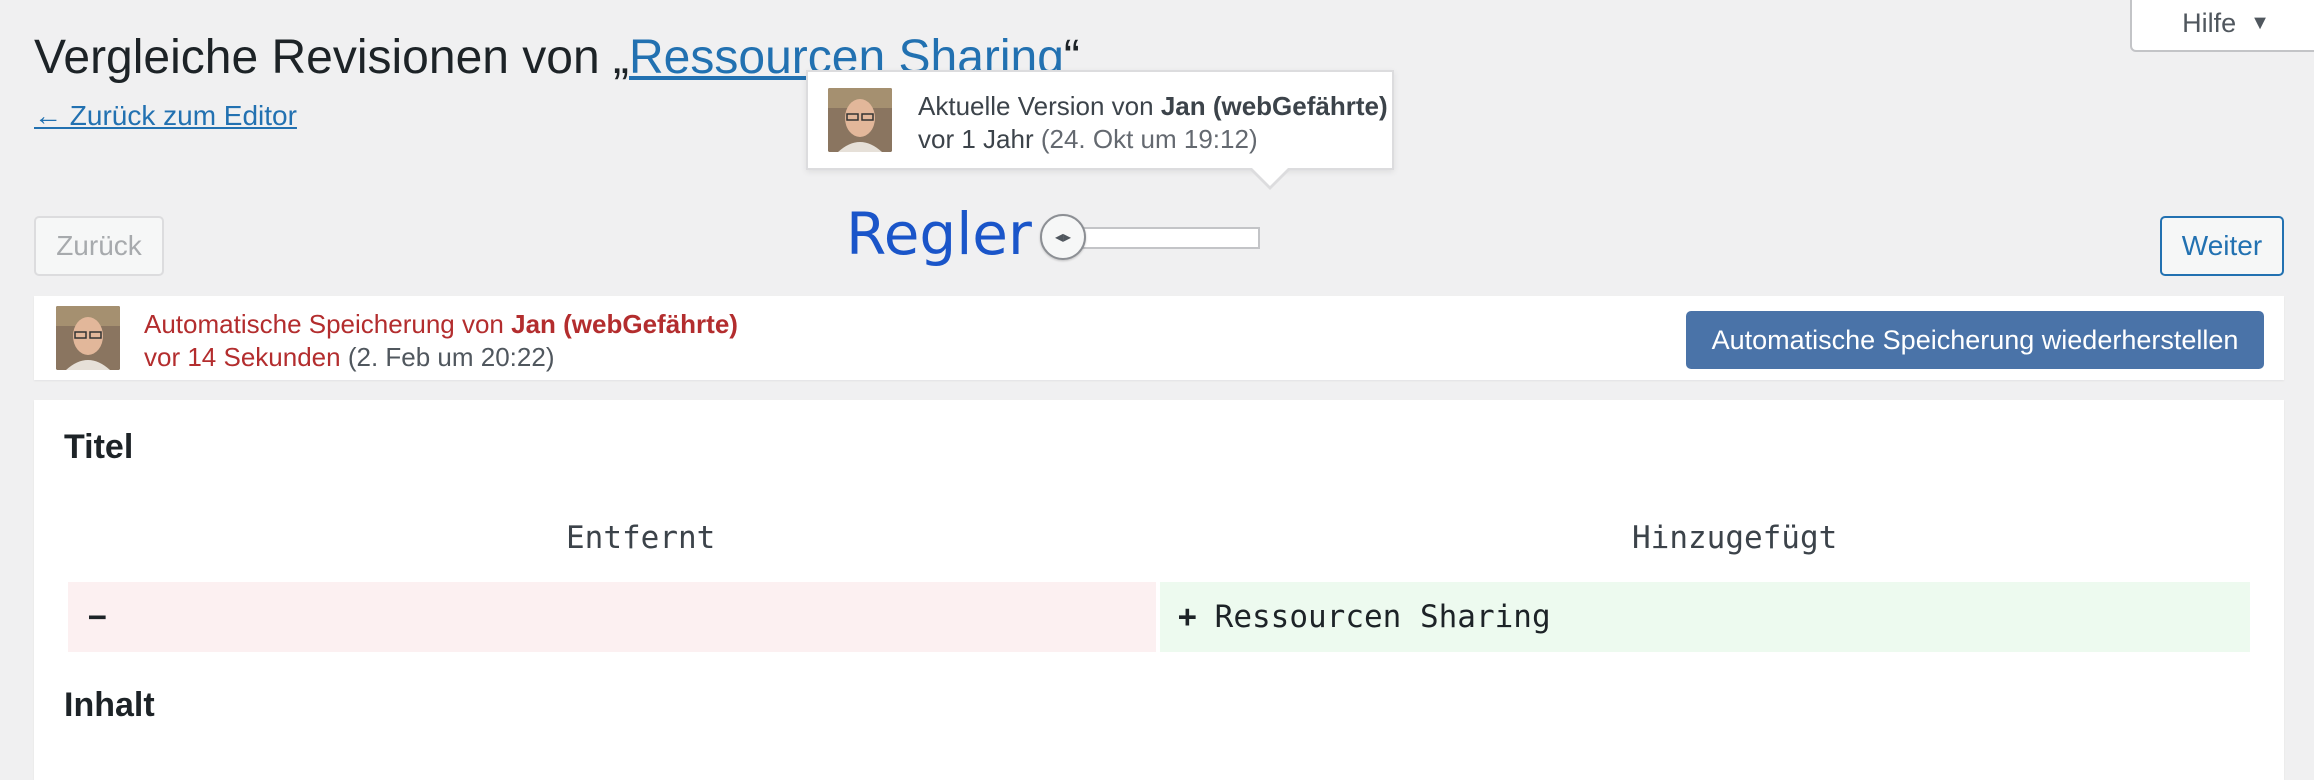  Describe the element at coordinates (1270, 178) in the screenshot. I see `tooltip-arrow` at that location.